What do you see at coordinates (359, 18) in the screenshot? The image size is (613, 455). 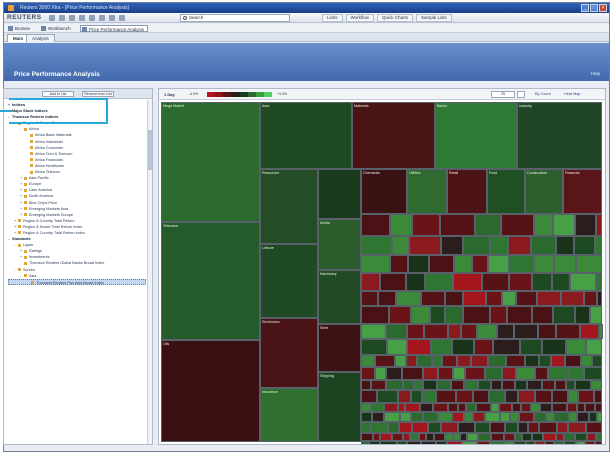 I see `workflow-dropdown: Workflow` at bounding box center [359, 18].